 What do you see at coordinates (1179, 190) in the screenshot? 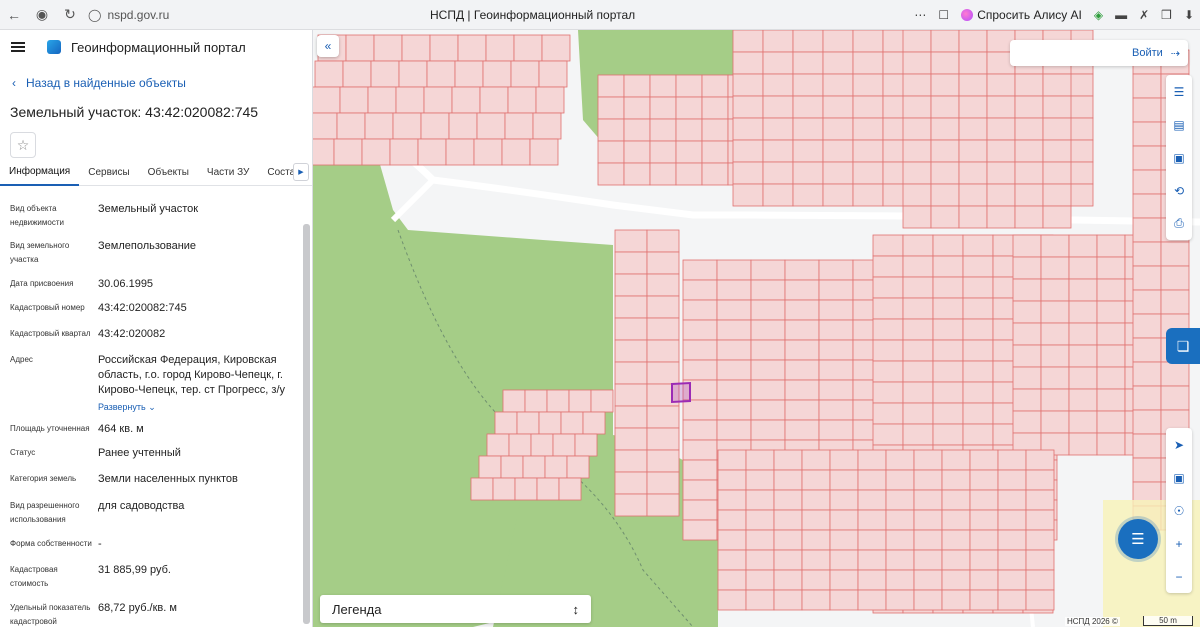
I see `share-icon: ⟲` at bounding box center [1179, 190].